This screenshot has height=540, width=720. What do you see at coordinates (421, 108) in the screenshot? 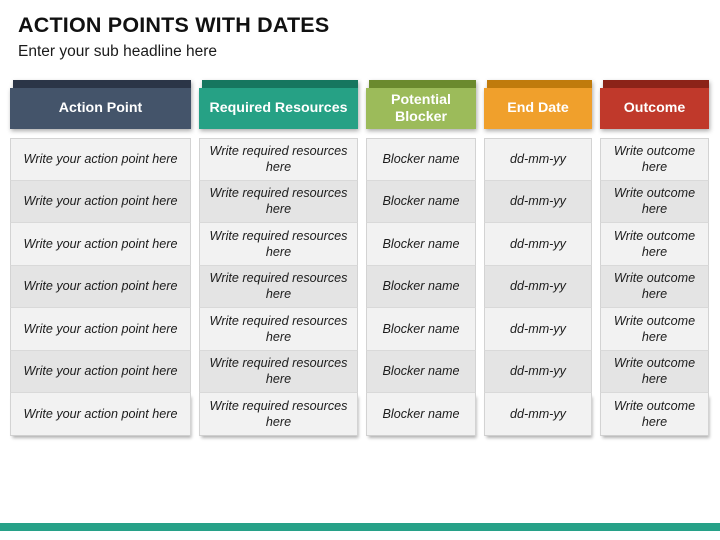
I see `column-header-label: Potential Blocker` at bounding box center [421, 108].